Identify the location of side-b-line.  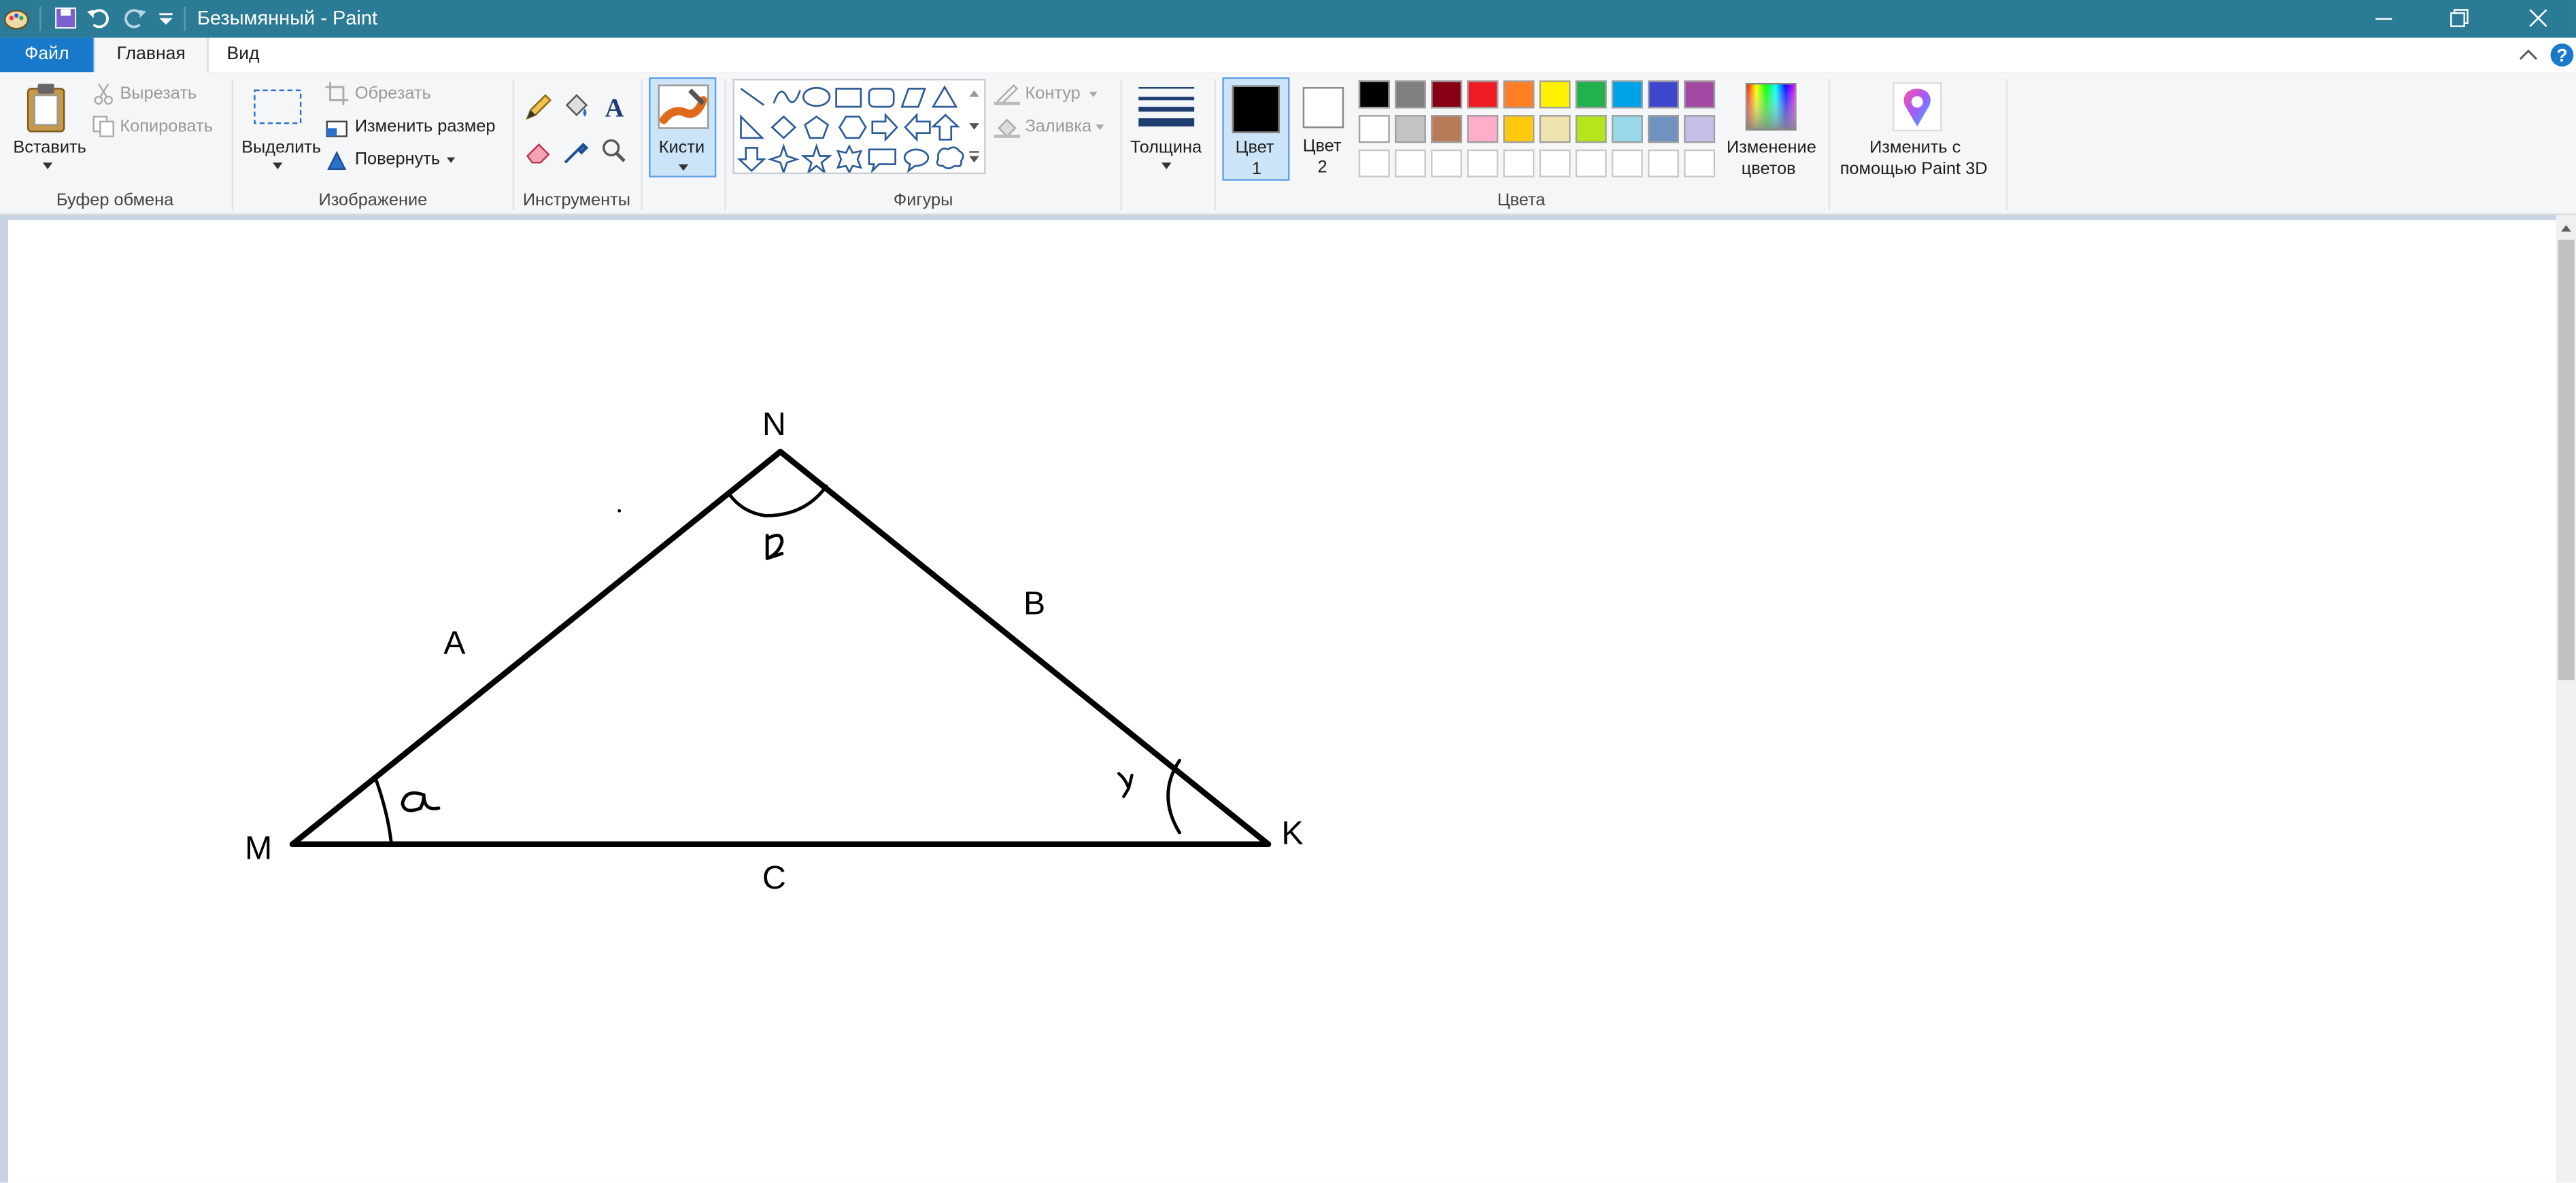
(1024, 648).